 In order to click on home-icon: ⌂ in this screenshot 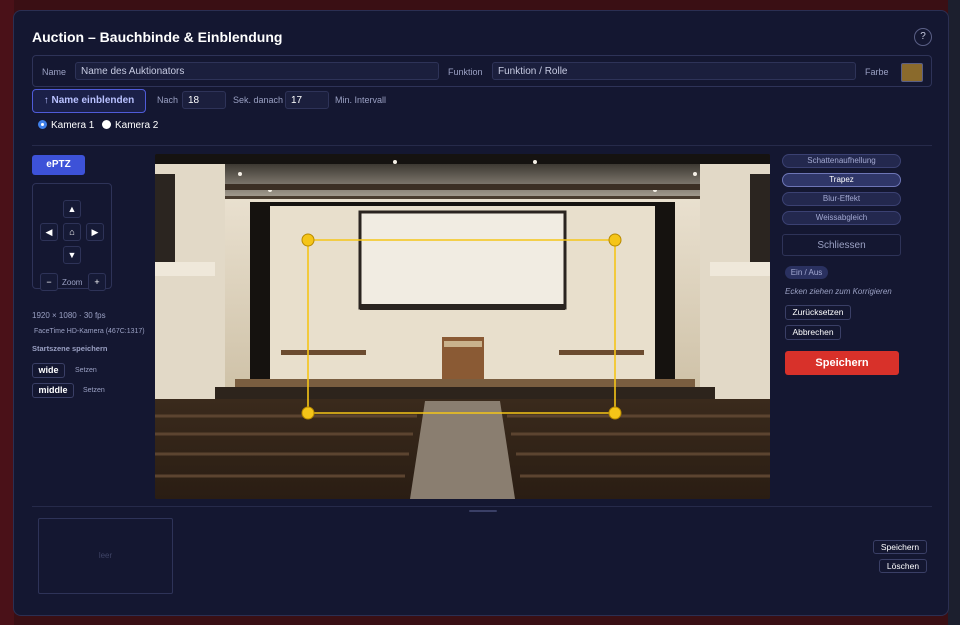, I will do `click(72, 232)`.